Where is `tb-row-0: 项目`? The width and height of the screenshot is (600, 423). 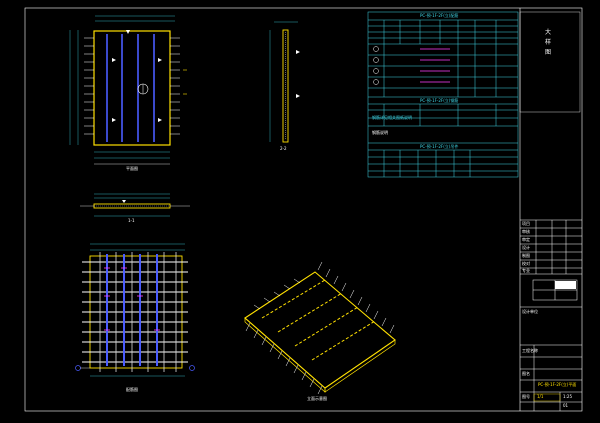
tb-row-0: 项目 is located at coordinates (526, 223).